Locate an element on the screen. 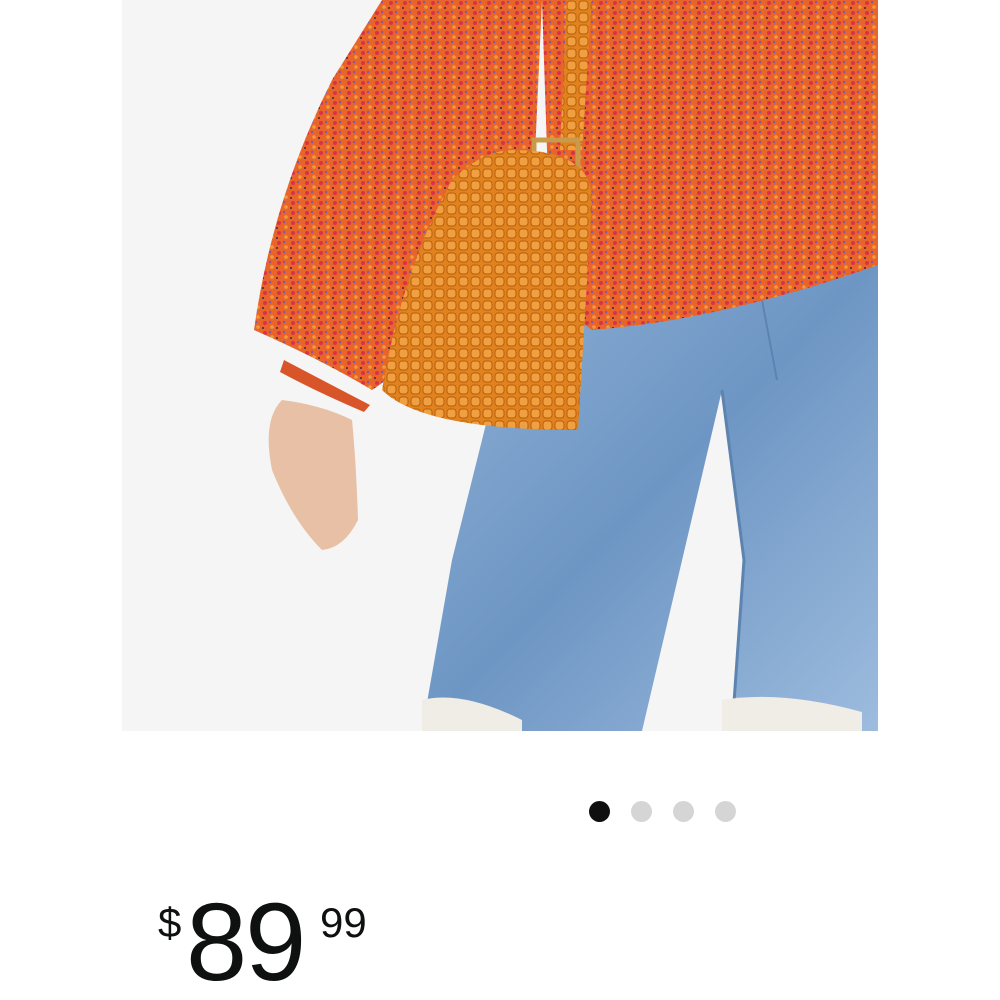 The image size is (1000, 1000). price-whole: 89 is located at coordinates (246, 940).